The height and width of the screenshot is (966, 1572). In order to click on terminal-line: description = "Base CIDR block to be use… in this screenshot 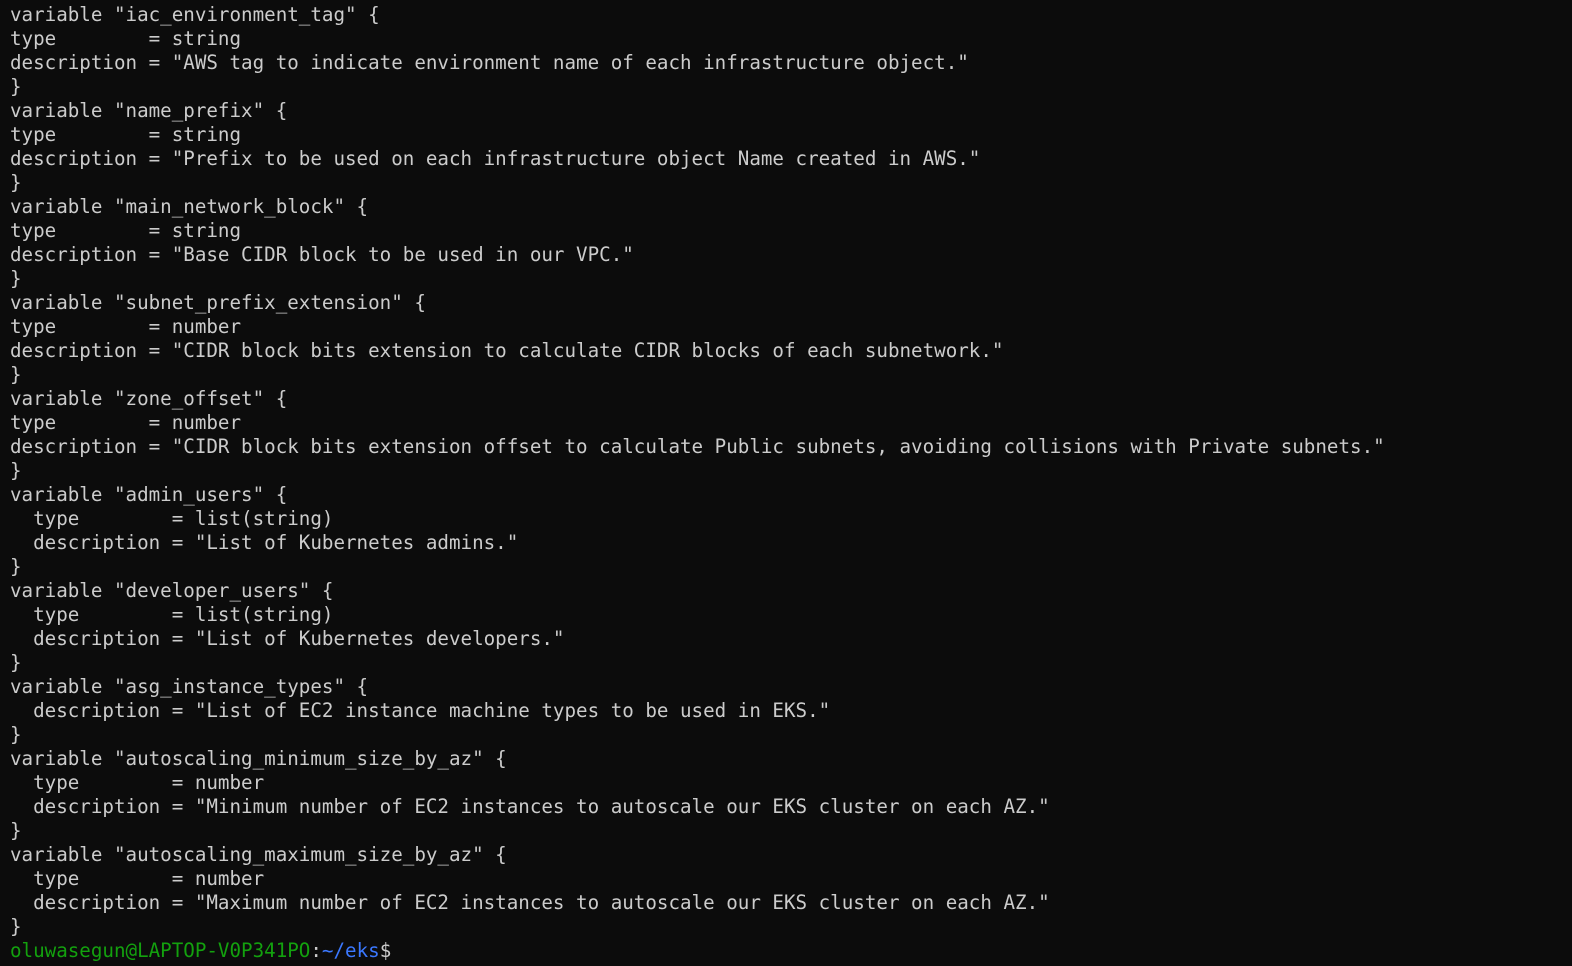, I will do `click(322, 254)`.